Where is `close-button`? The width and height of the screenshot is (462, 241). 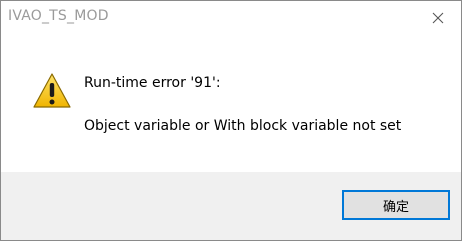 close-button is located at coordinates (438, 18).